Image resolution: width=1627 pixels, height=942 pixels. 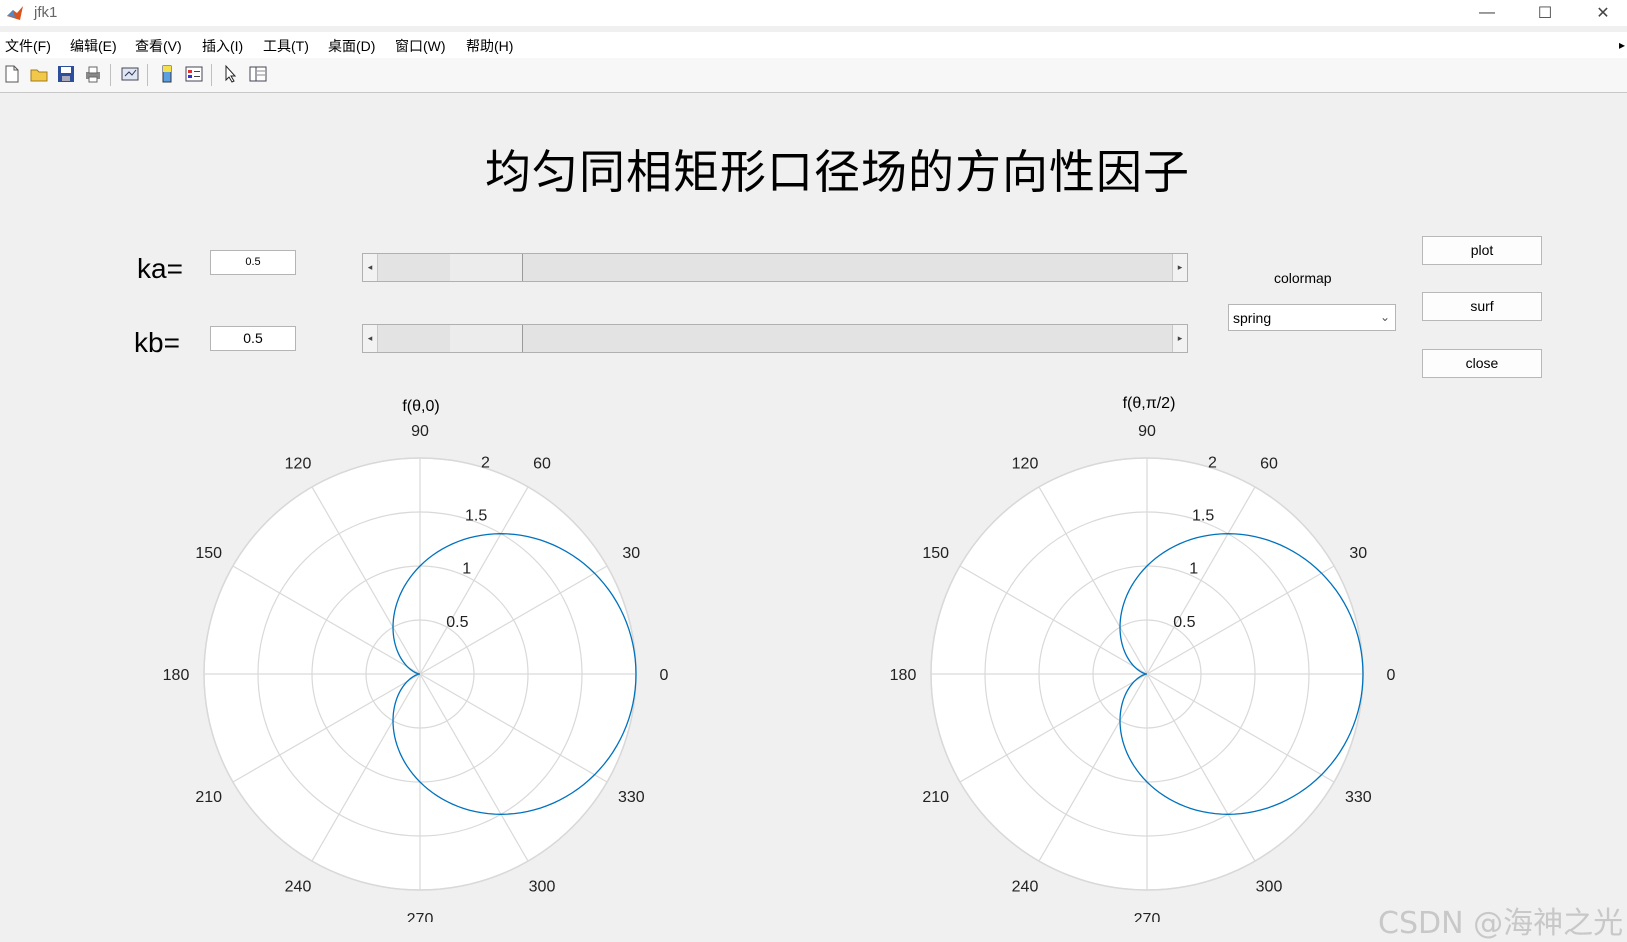 I want to click on colormap-label: colormap, so click(x=1303, y=278).